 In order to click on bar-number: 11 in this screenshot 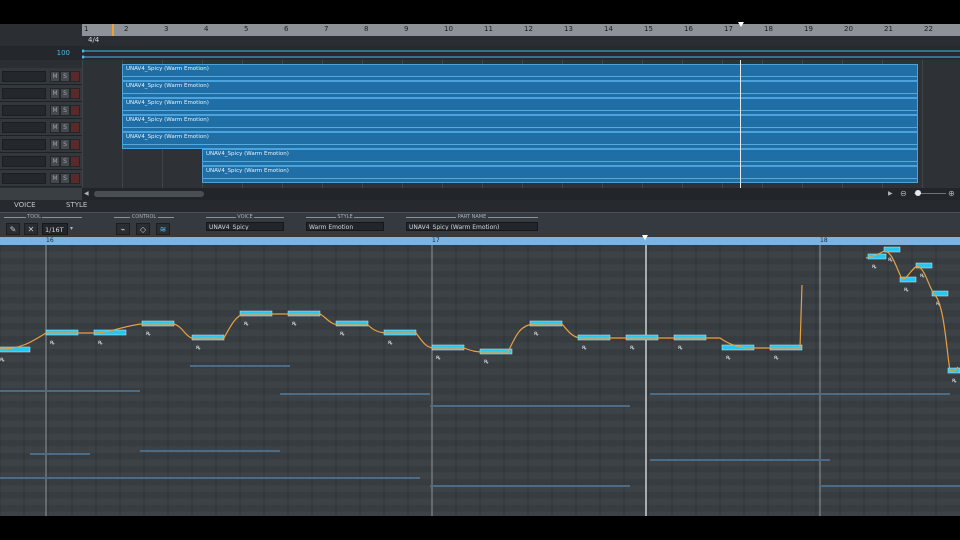, I will do `click(488, 29)`.